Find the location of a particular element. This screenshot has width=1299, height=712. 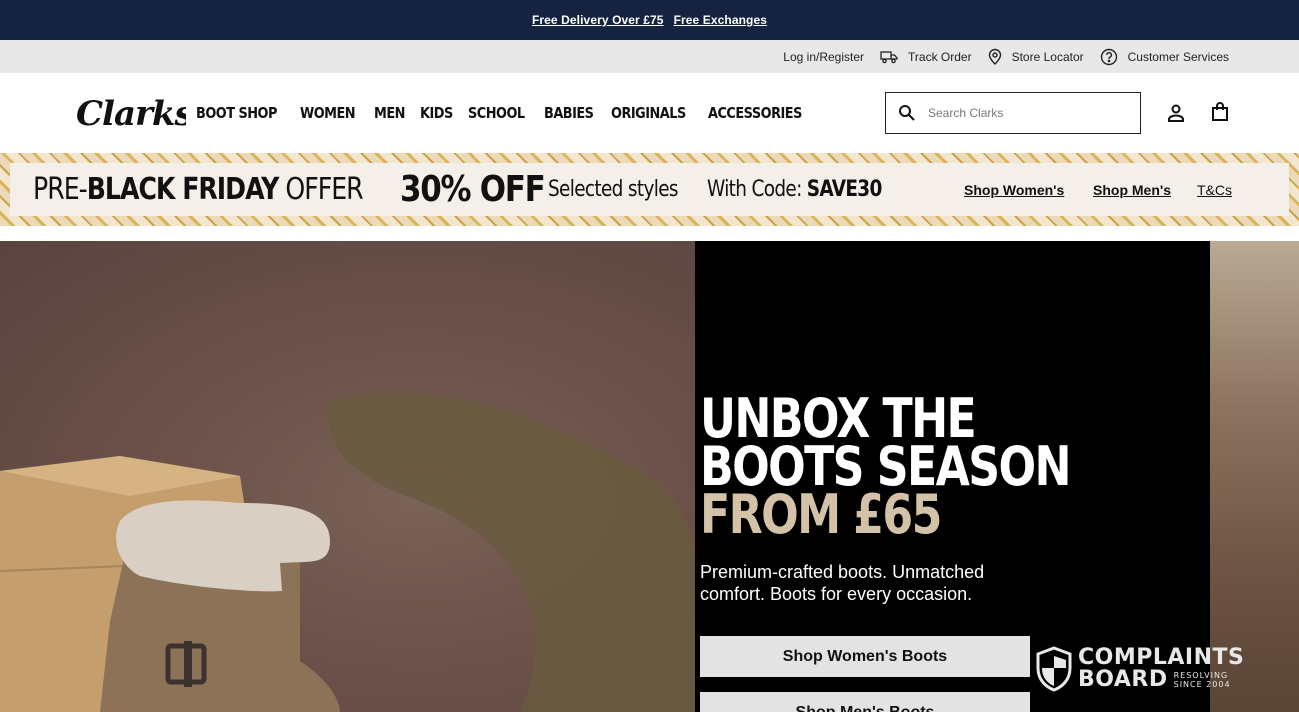

nav-boot-shop: BOOT SHOP is located at coordinates (236, 113).